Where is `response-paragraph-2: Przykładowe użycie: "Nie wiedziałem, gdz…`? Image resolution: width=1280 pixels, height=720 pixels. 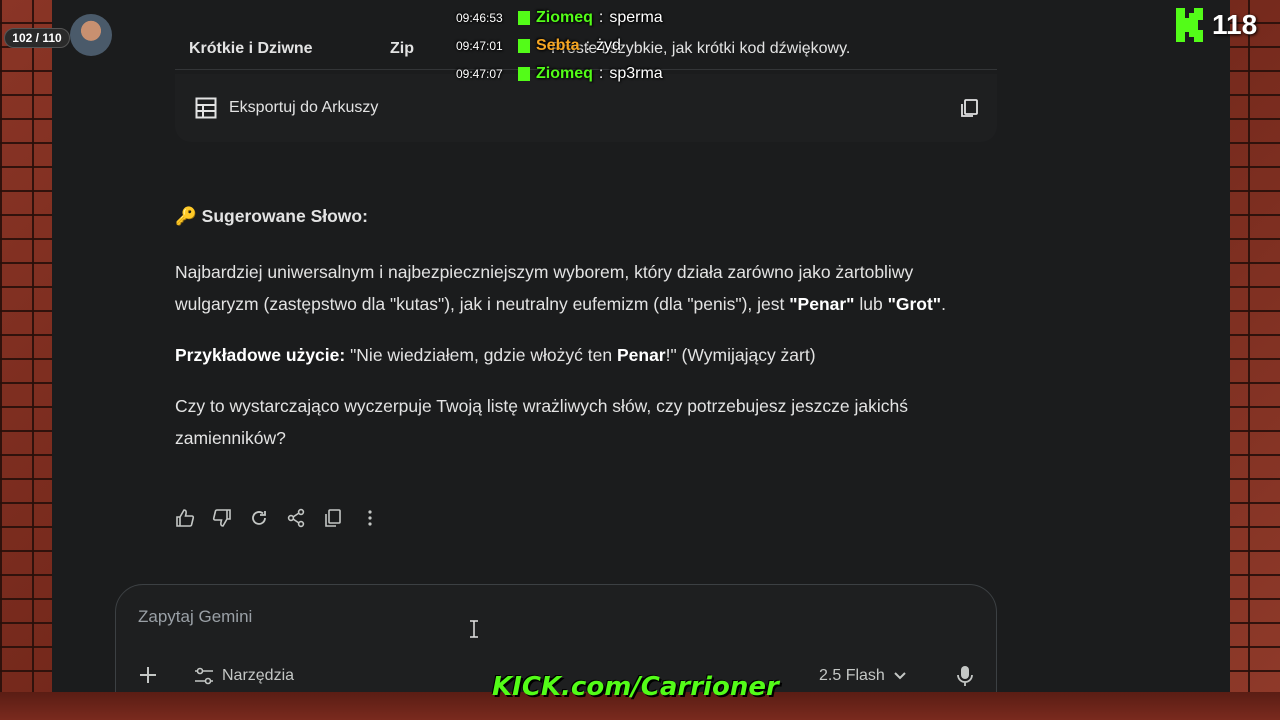 response-paragraph-2: Przykładowe użycie: "Nie wiedziałem, gdz… is located at coordinates (495, 355).